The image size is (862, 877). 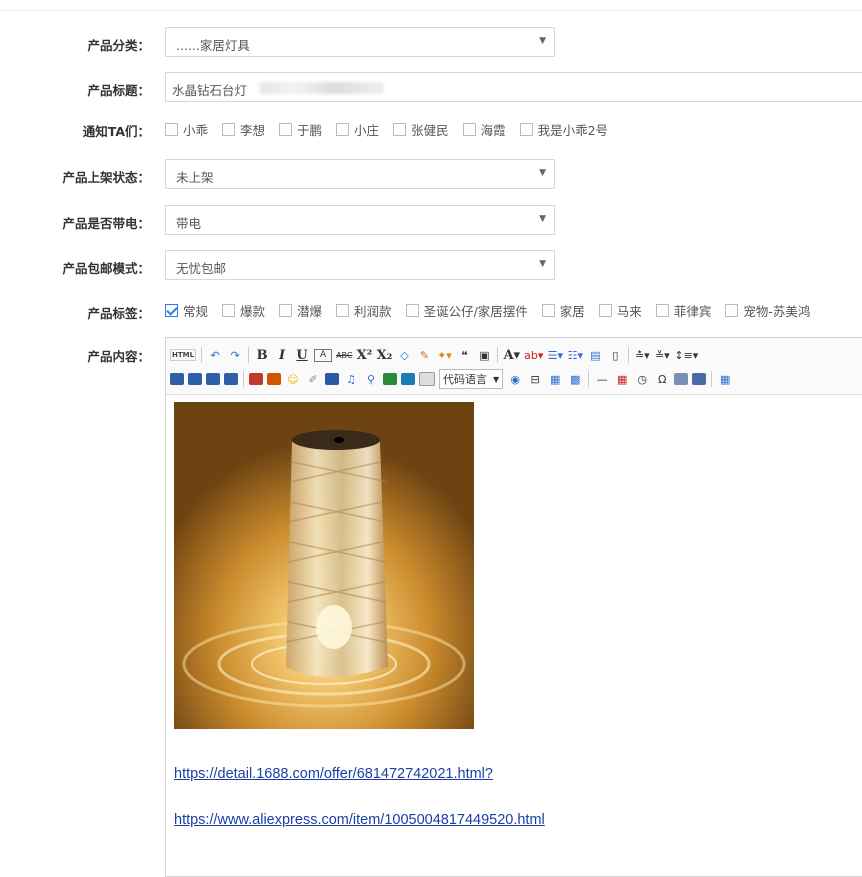 I want to click on bold-icon: B, so click(x=262, y=355).